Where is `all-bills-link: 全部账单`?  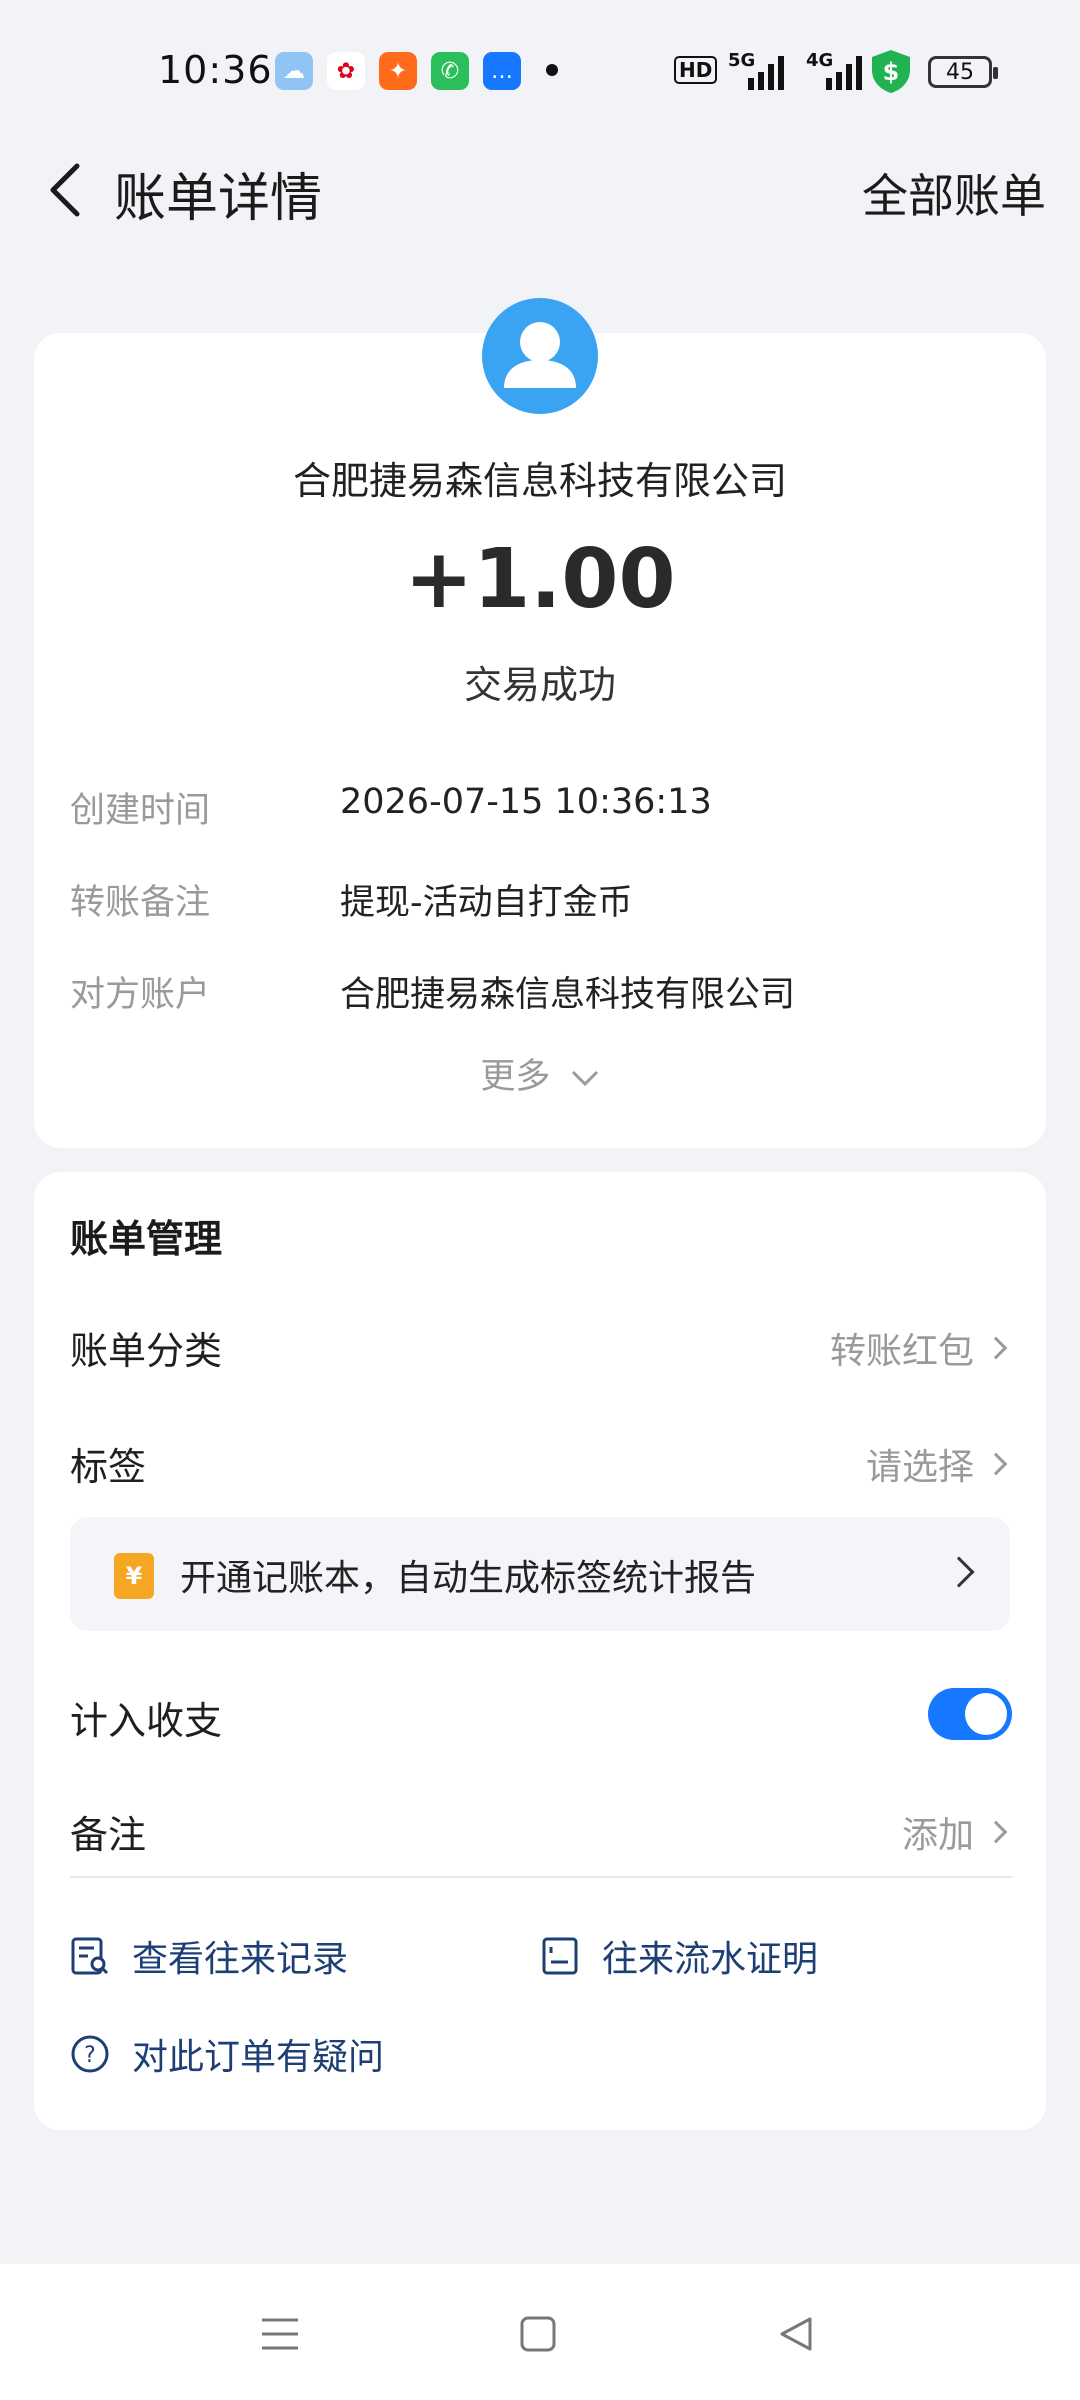
all-bills-link: 全部账单 is located at coordinates (954, 193).